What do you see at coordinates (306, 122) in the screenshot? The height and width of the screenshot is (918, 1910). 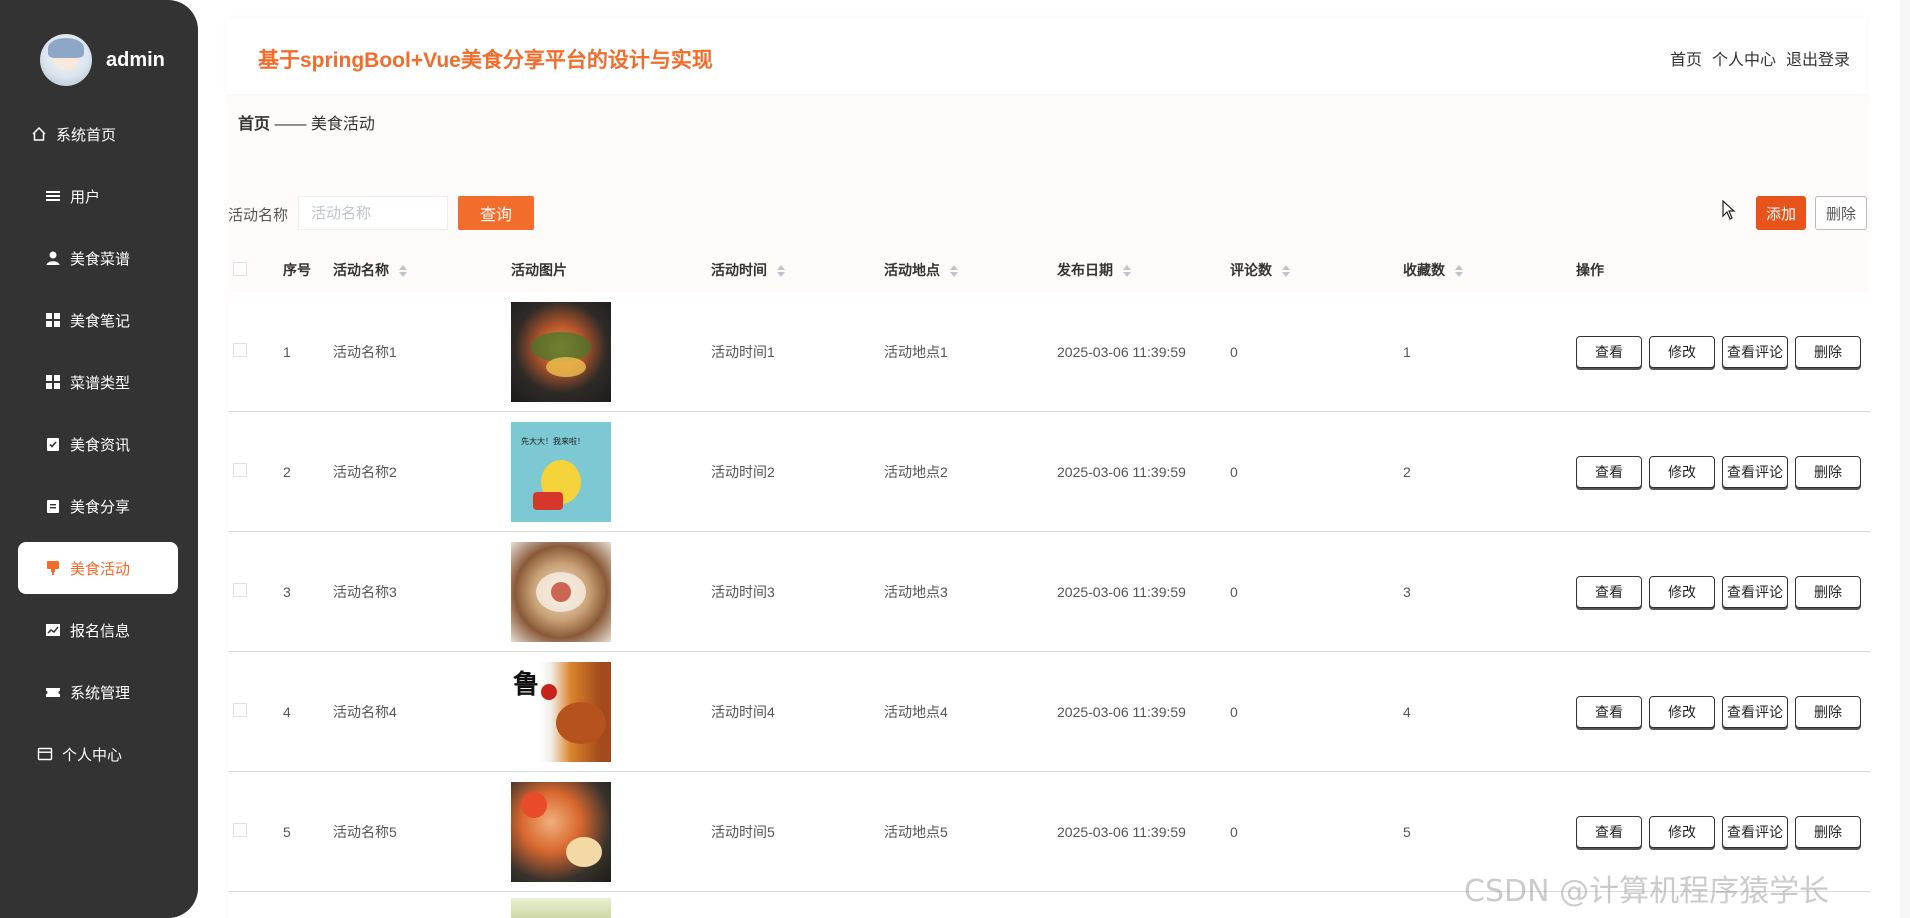 I see `breadcrumb: 首页 —— 美食活动` at bounding box center [306, 122].